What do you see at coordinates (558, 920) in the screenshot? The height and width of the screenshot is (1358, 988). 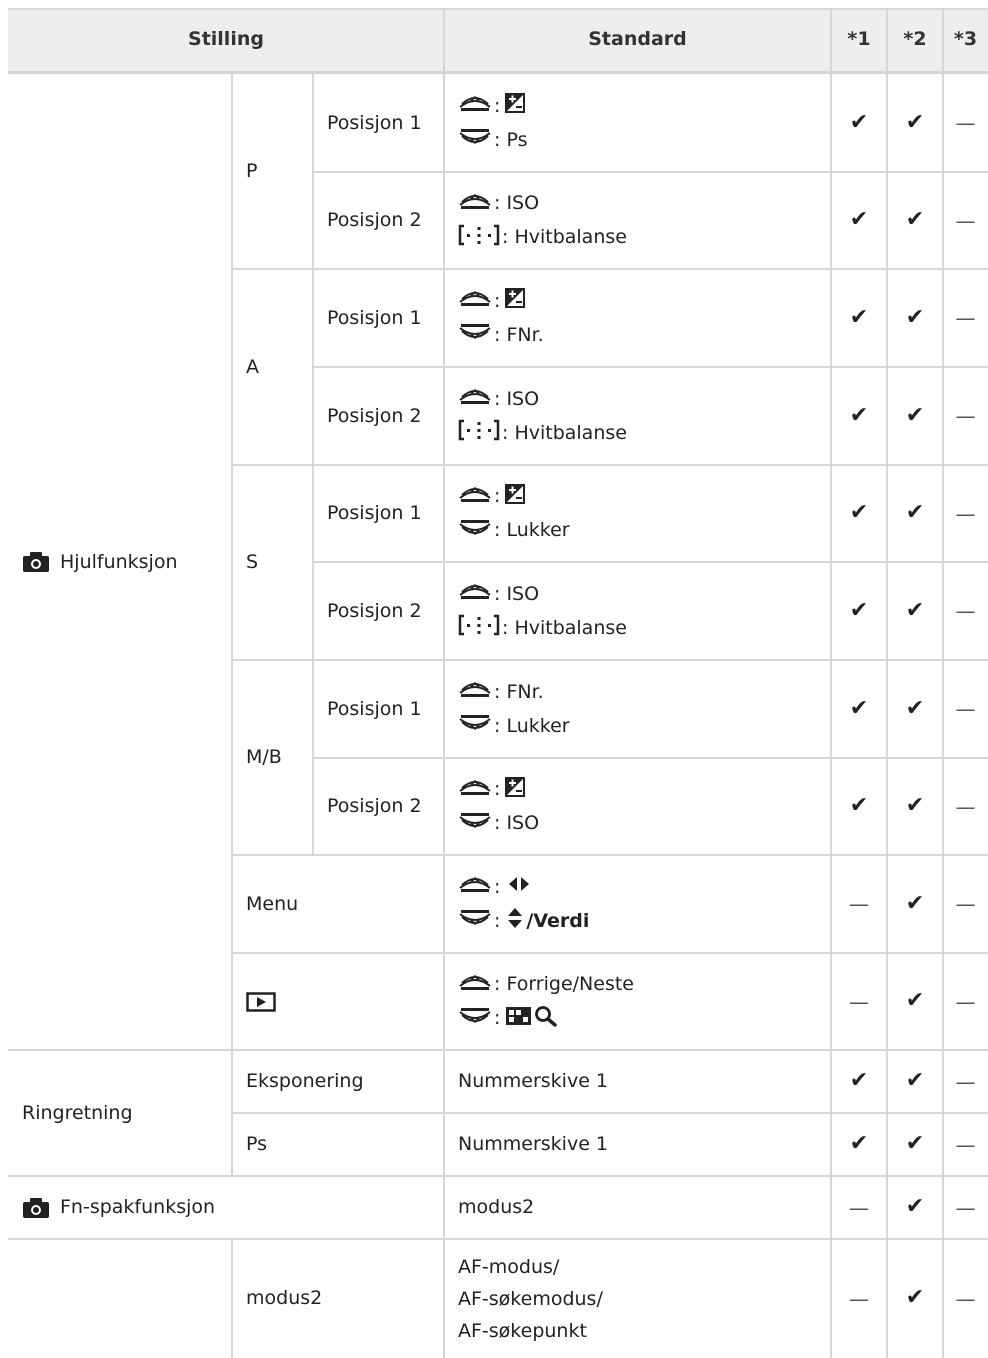 I see `verdi-value: /Verdi` at bounding box center [558, 920].